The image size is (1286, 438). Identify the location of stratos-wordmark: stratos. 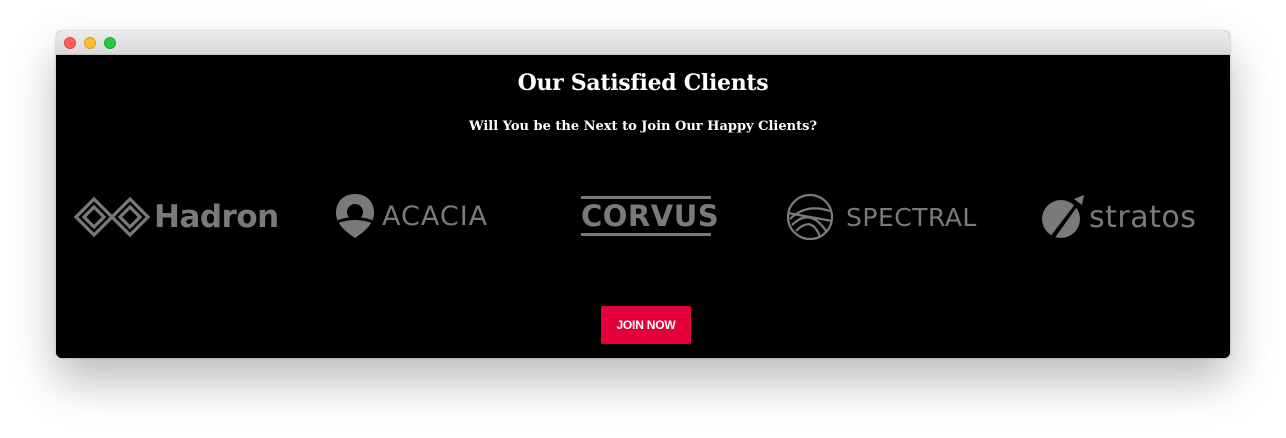
(1143, 217).